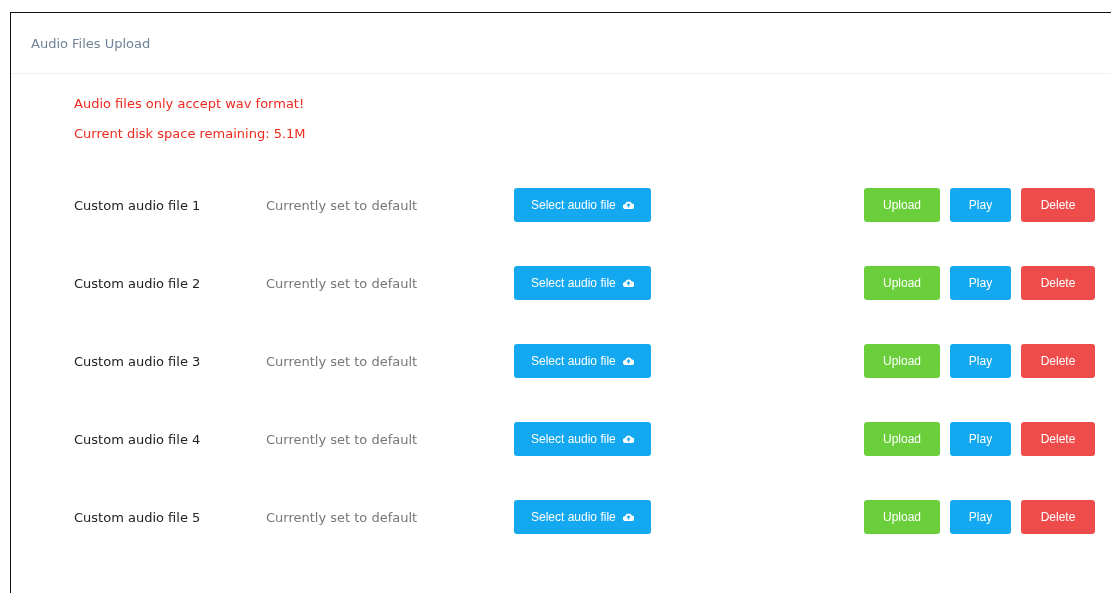  What do you see at coordinates (190, 103) in the screenshot?
I see `warning-text: Audio files only accept wav format!` at bounding box center [190, 103].